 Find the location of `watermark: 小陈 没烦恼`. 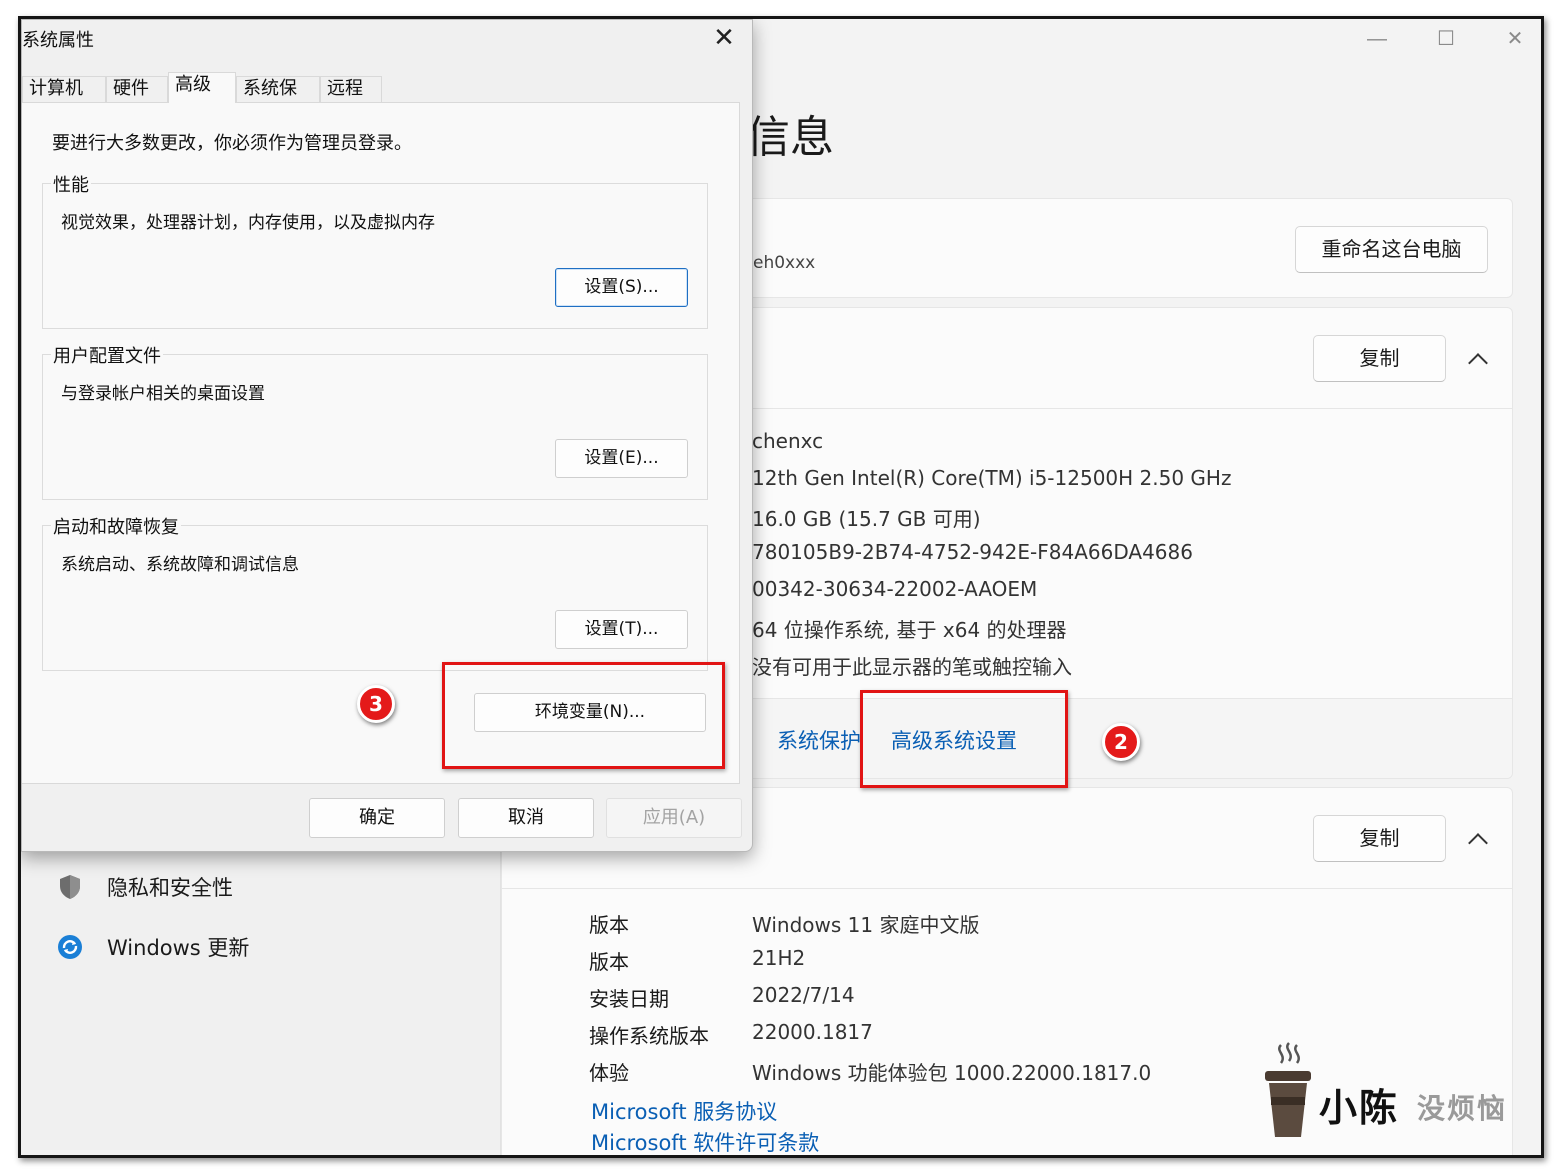

watermark: 小陈 没烦恼 is located at coordinates (1396, 1096).